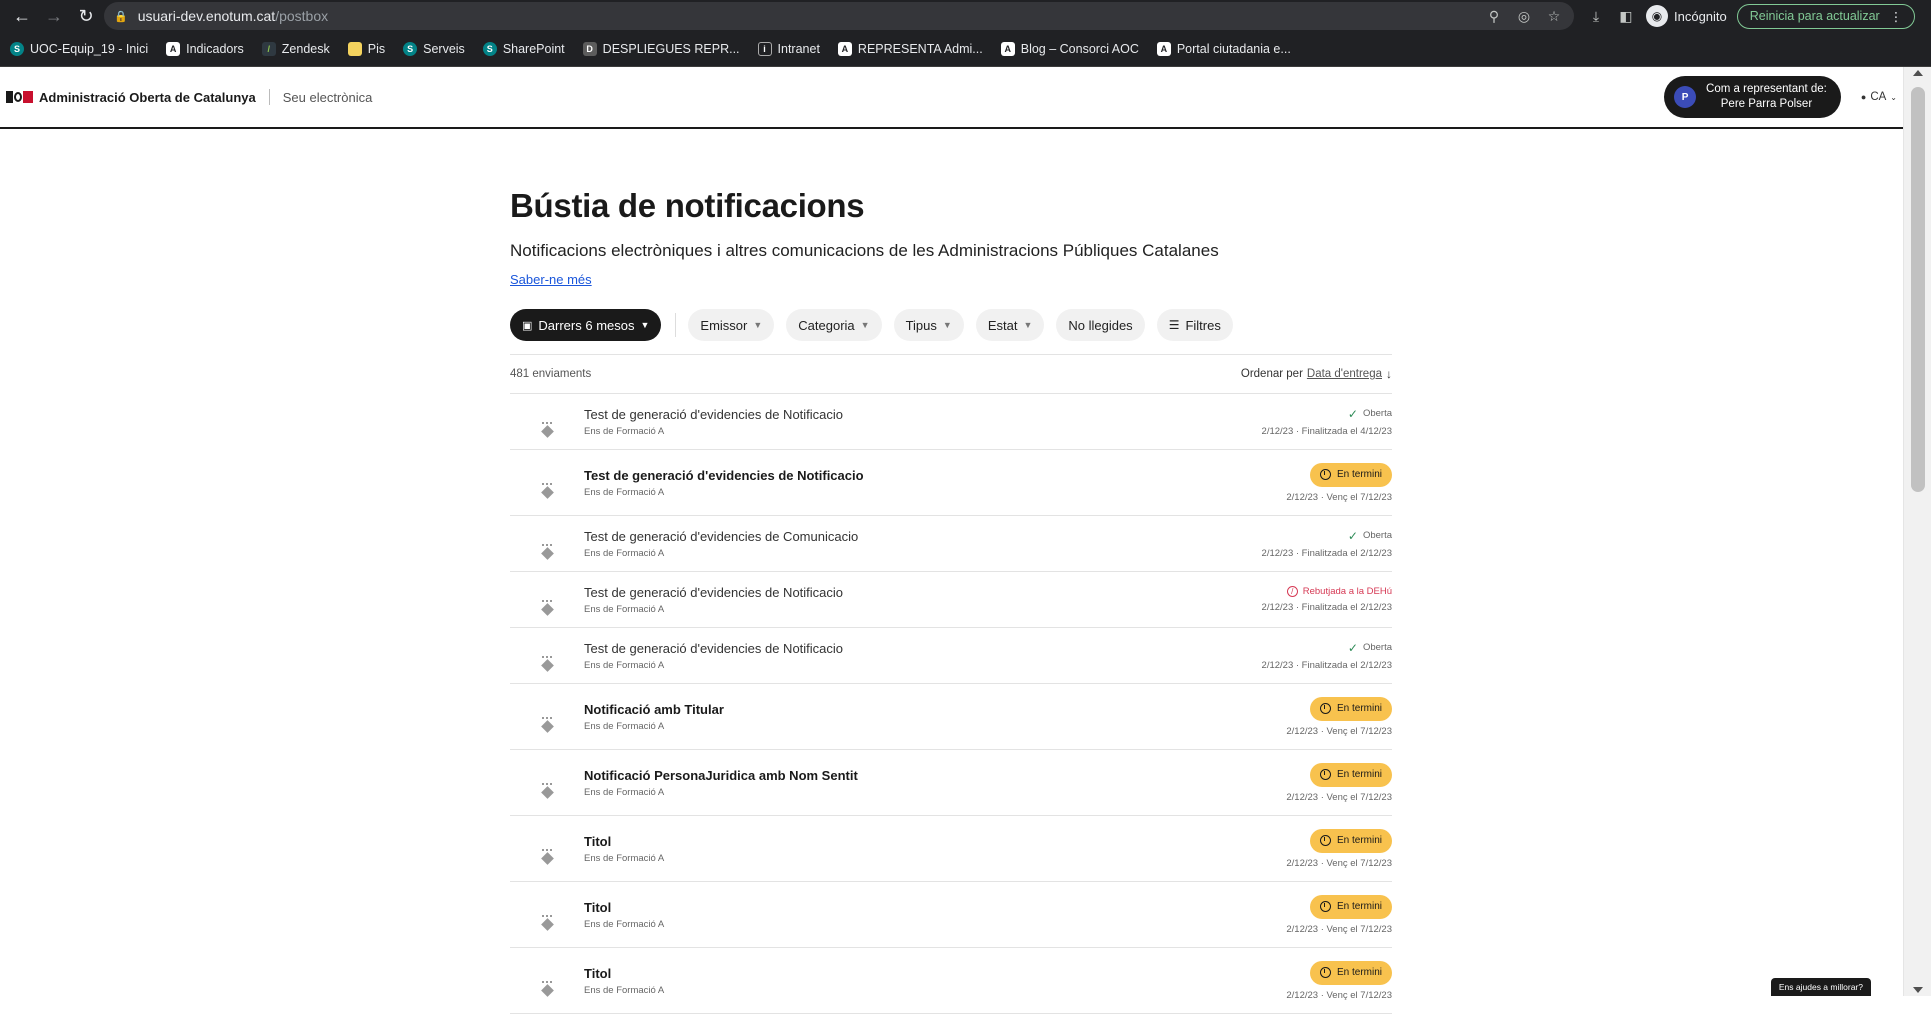 This screenshot has height=1014, width=1931. I want to click on bookmark-item: A Indicadors, so click(205, 49).